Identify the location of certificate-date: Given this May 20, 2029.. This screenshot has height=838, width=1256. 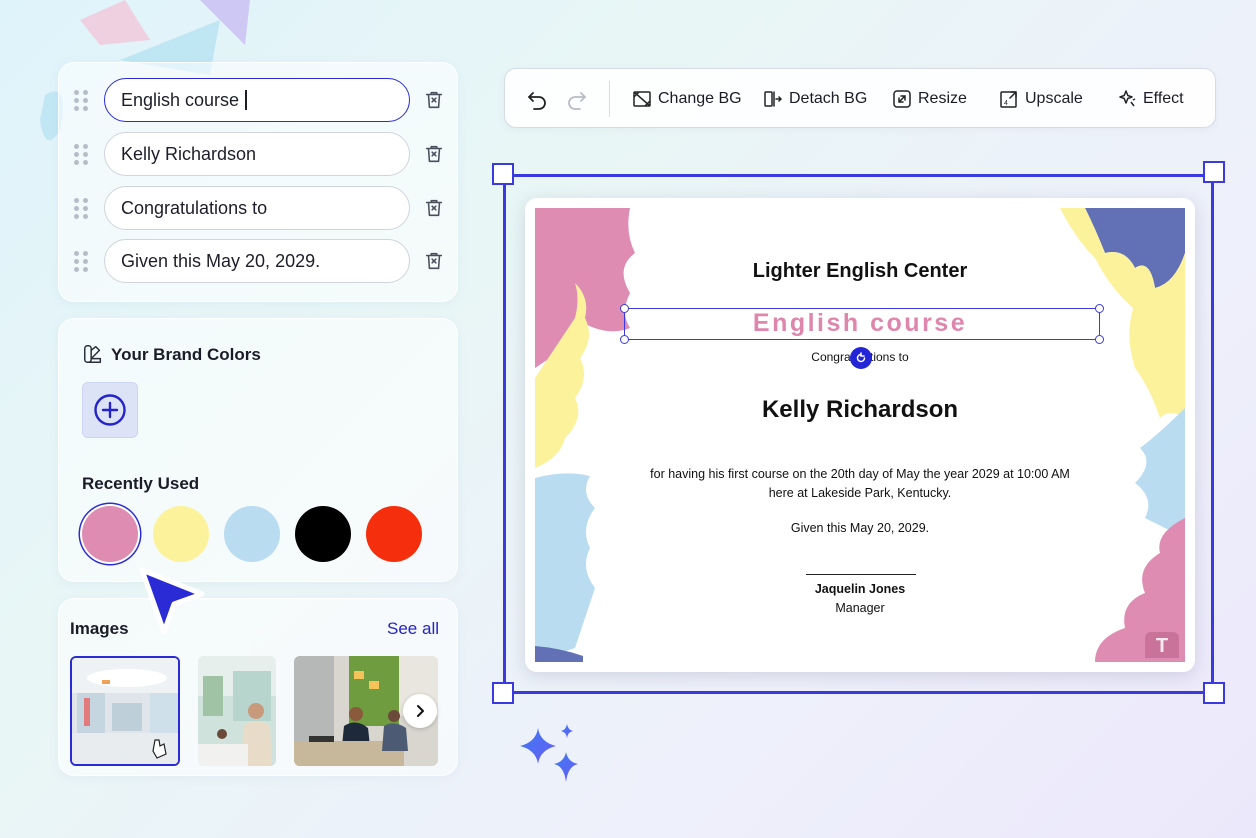
(860, 528).